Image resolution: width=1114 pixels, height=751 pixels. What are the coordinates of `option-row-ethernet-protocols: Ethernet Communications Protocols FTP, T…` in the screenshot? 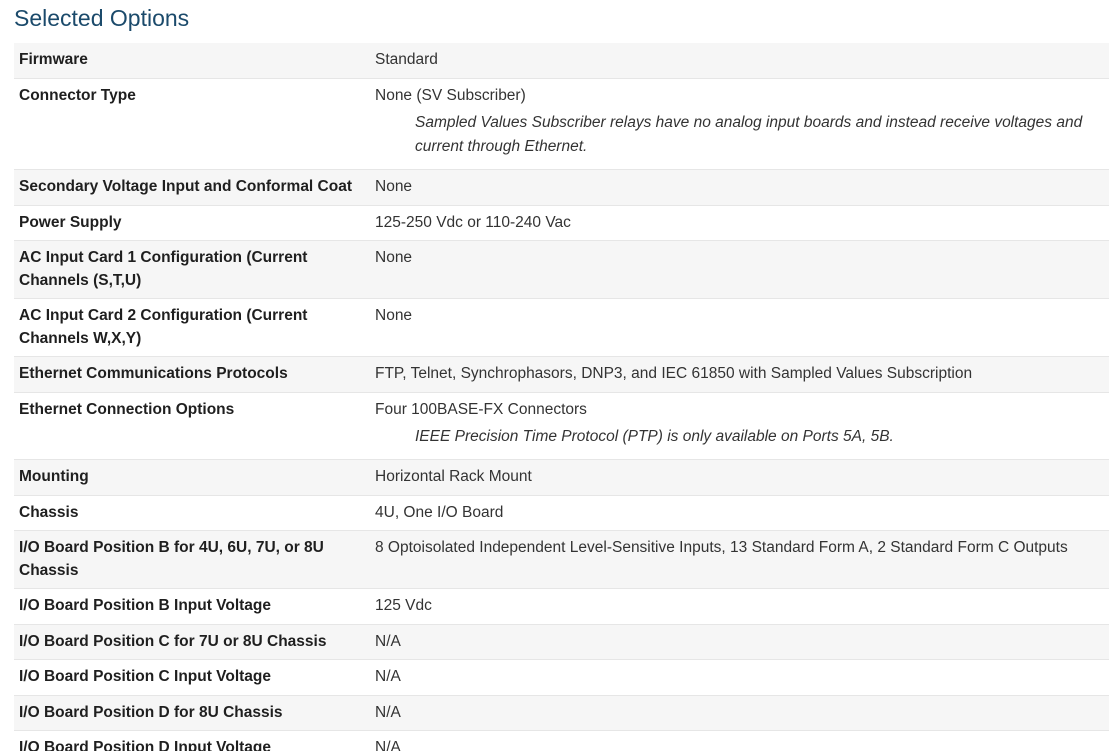 It's located at (561, 374).